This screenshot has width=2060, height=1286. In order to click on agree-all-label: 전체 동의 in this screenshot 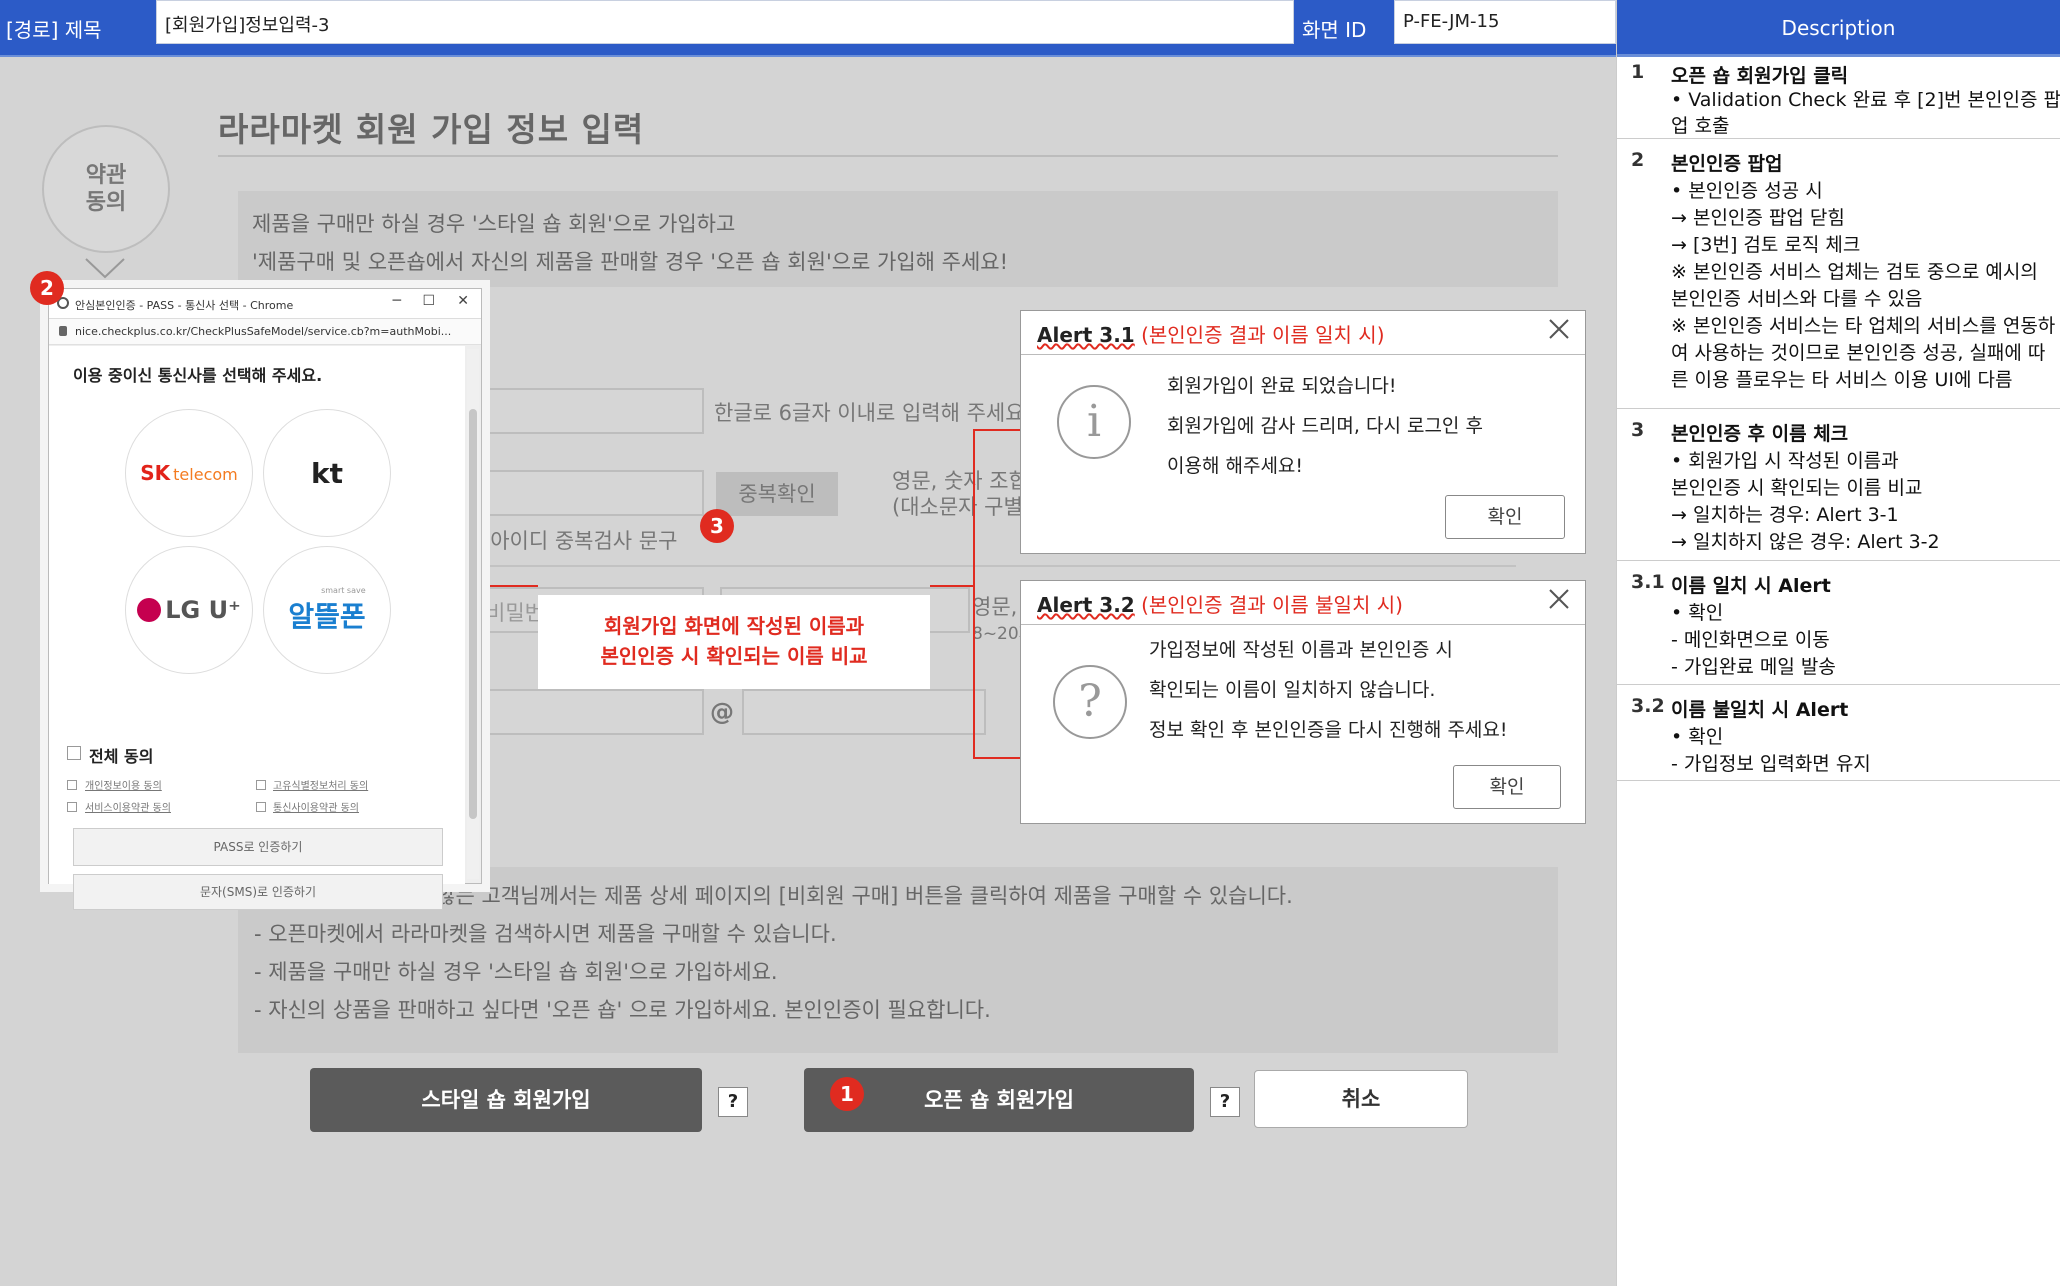, I will do `click(121, 756)`.